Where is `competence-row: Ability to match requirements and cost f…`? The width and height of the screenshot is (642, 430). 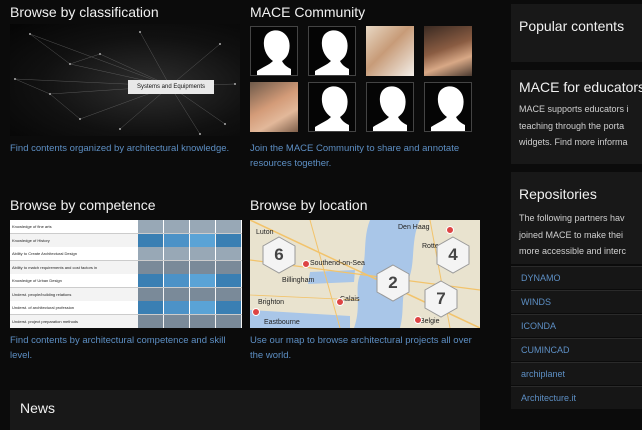
competence-row: Ability to match requirements and cost f… is located at coordinates (126, 267).